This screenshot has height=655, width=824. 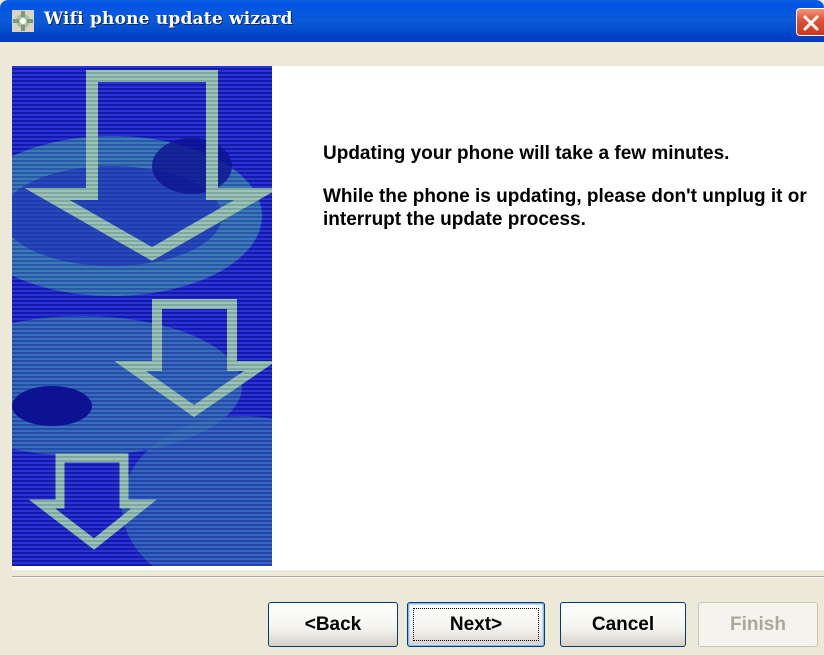 I want to click on app-icon, so click(x=23, y=21).